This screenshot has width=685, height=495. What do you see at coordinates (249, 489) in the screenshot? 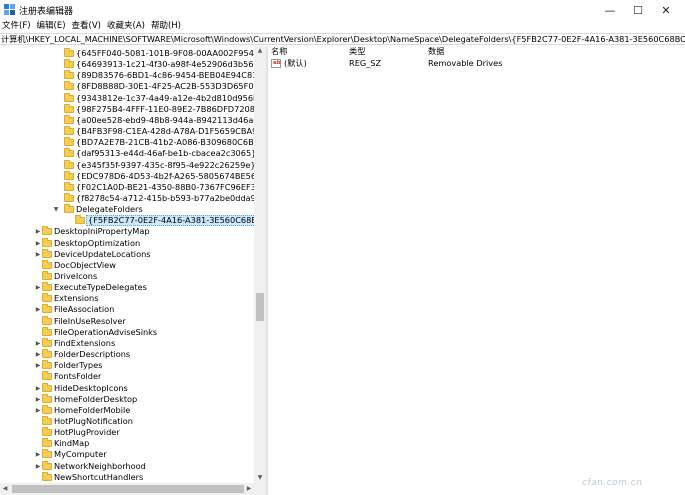
I see `scroll-right-icon: ▶` at bounding box center [249, 489].